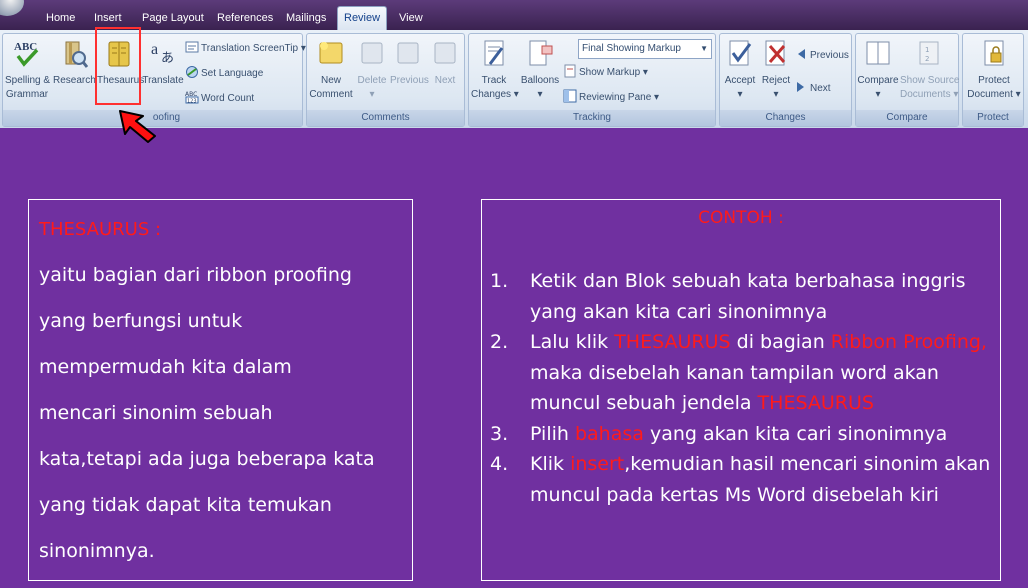  I want to click on translate-button: a あ Translate, so click(163, 62).